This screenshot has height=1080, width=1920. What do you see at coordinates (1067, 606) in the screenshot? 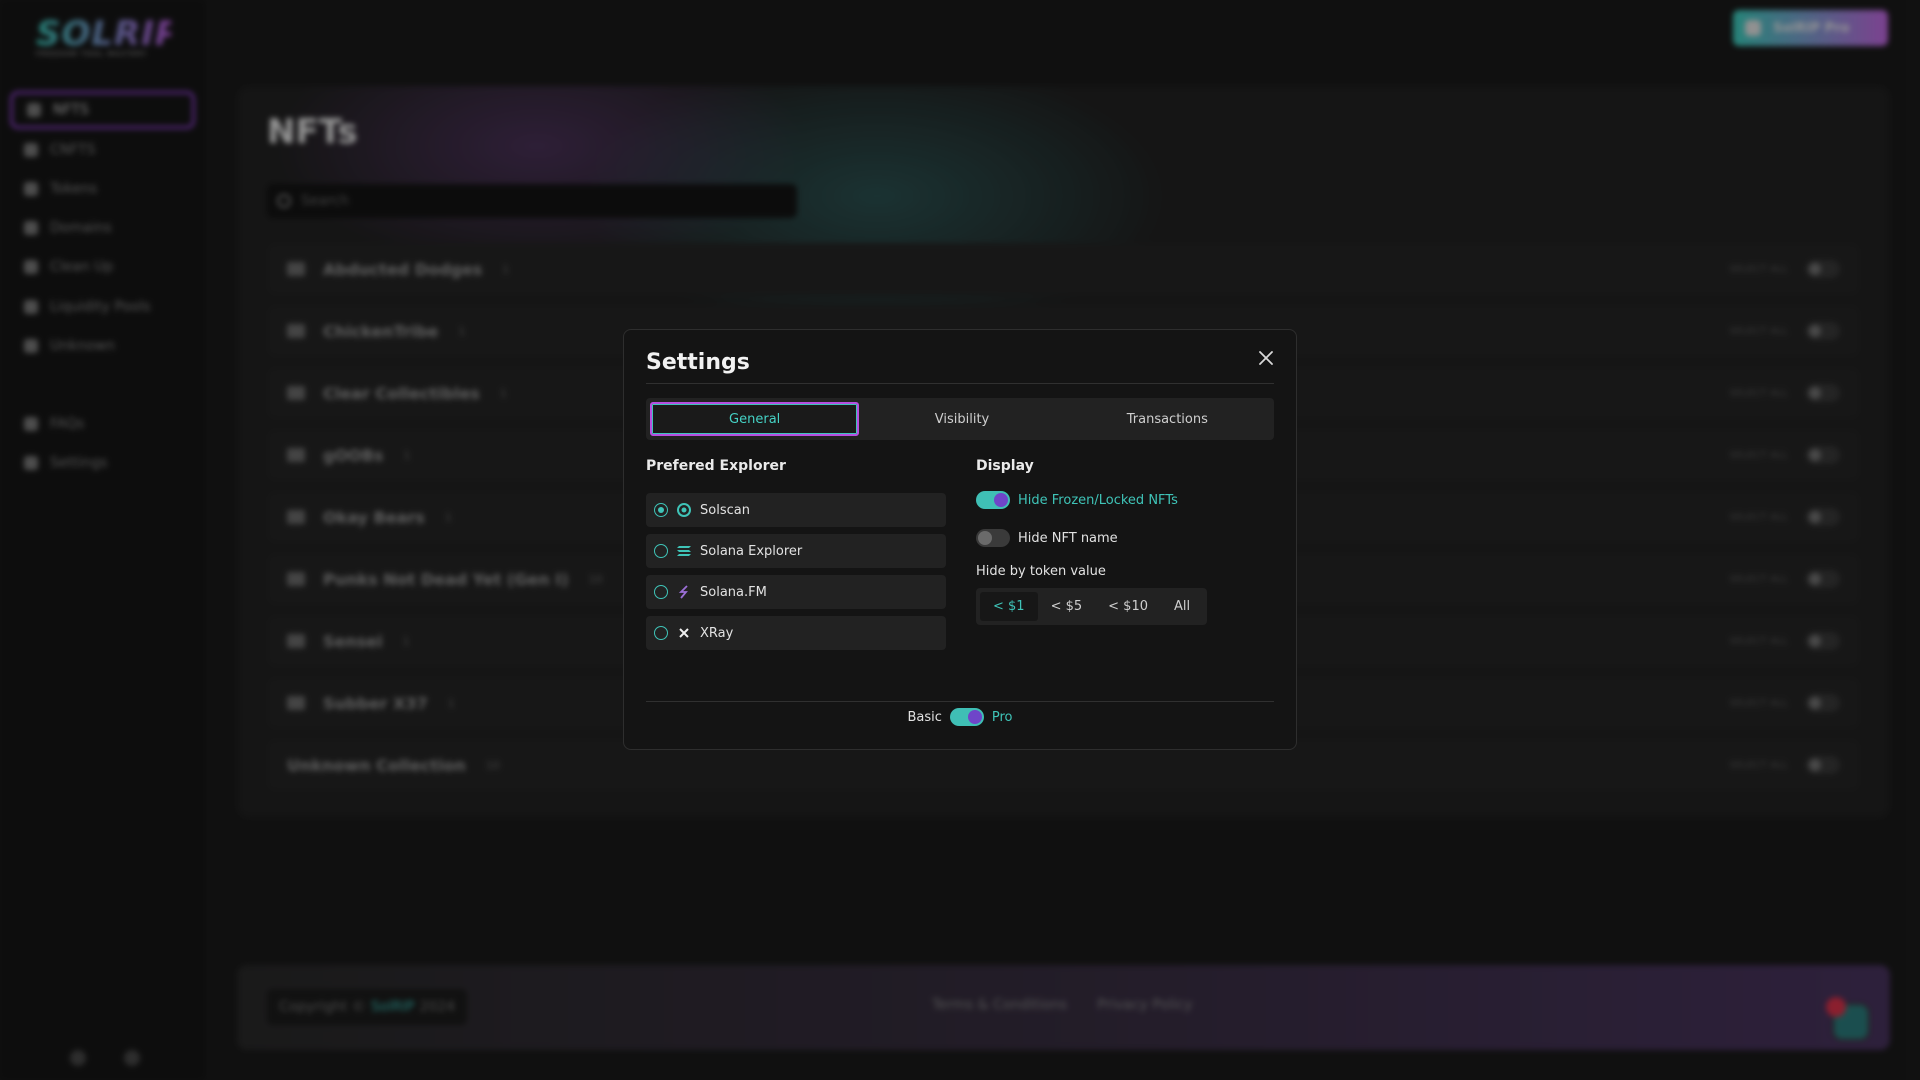
I see `value-option-lt-5: < $5` at bounding box center [1067, 606].